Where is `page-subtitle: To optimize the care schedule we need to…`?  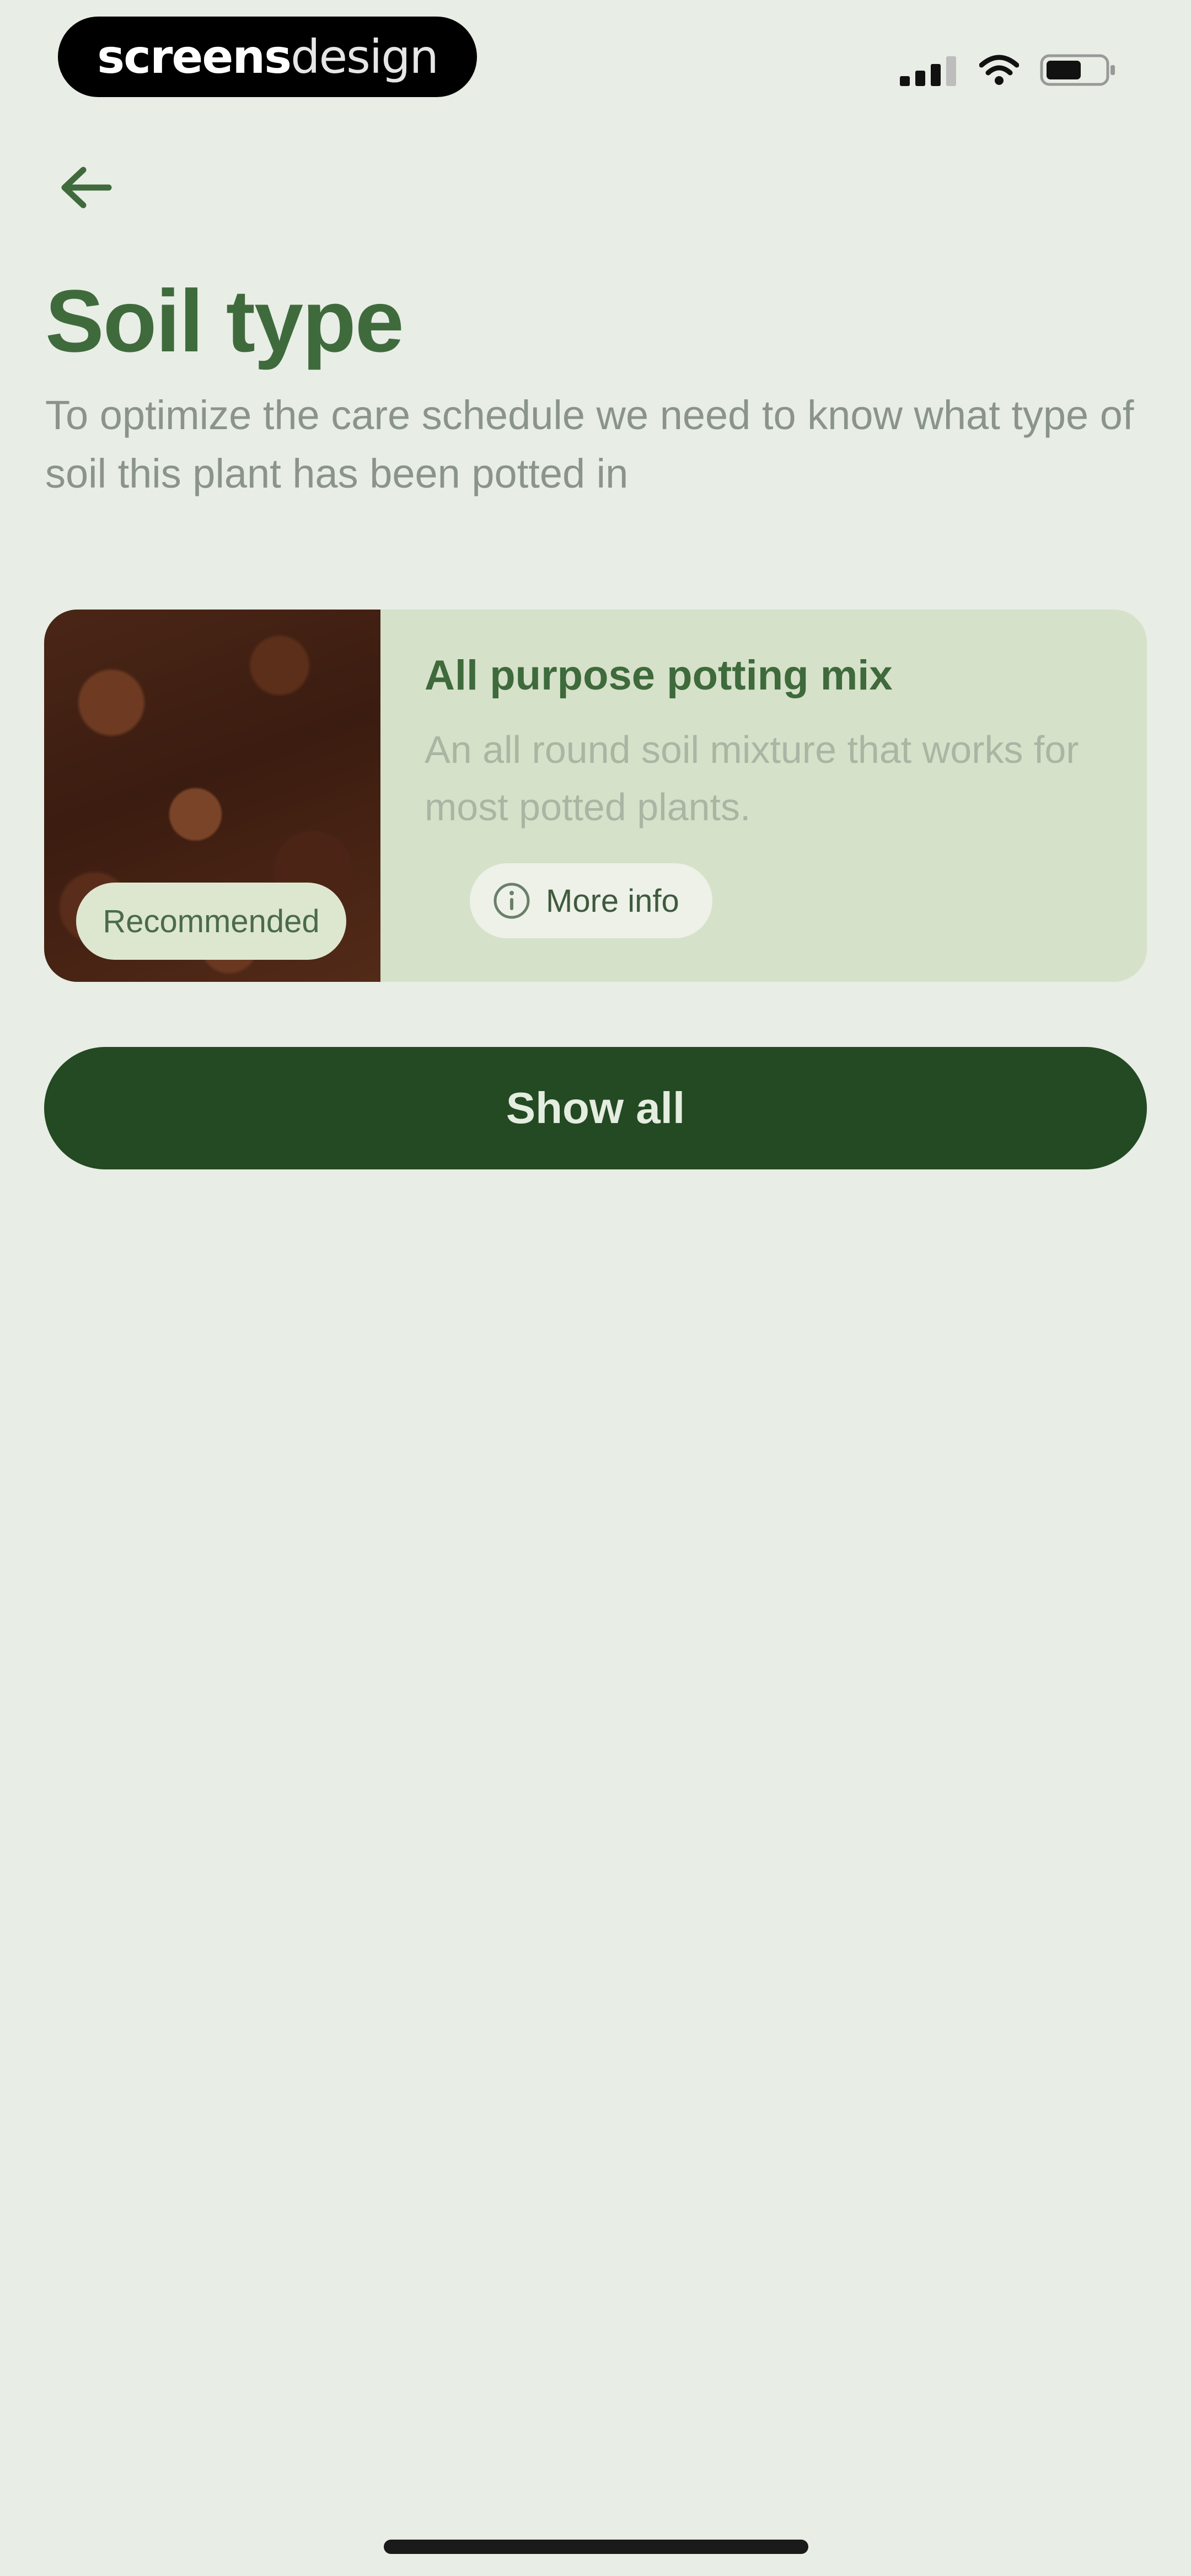 page-subtitle: To optimize the care schedule we need to… is located at coordinates (589, 444).